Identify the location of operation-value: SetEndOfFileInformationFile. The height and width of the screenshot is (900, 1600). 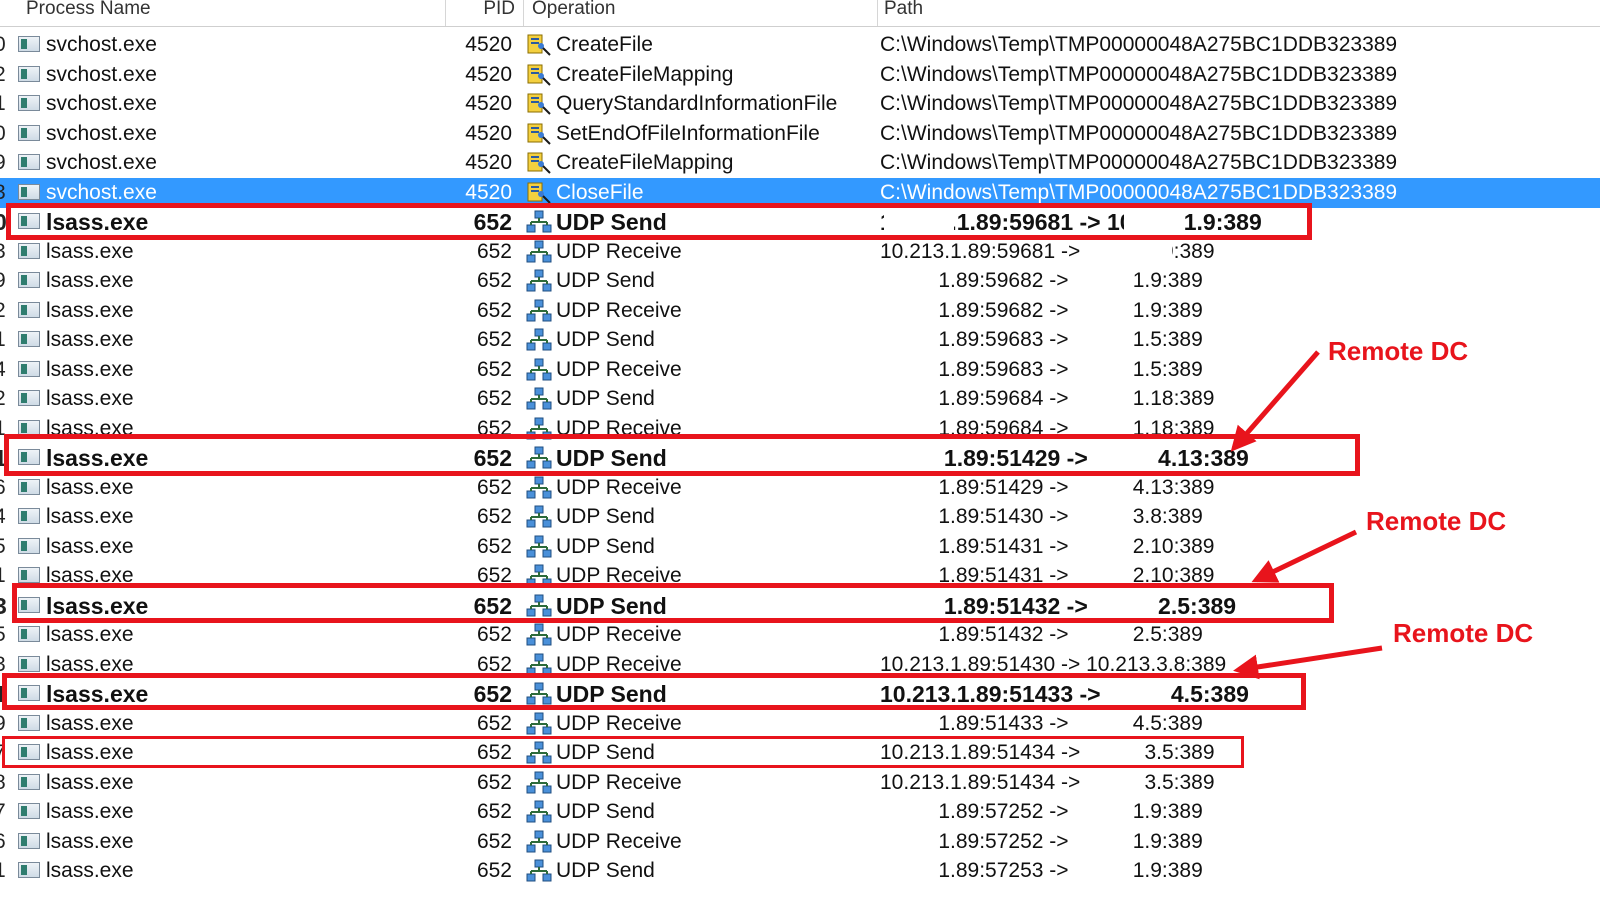
(688, 133).